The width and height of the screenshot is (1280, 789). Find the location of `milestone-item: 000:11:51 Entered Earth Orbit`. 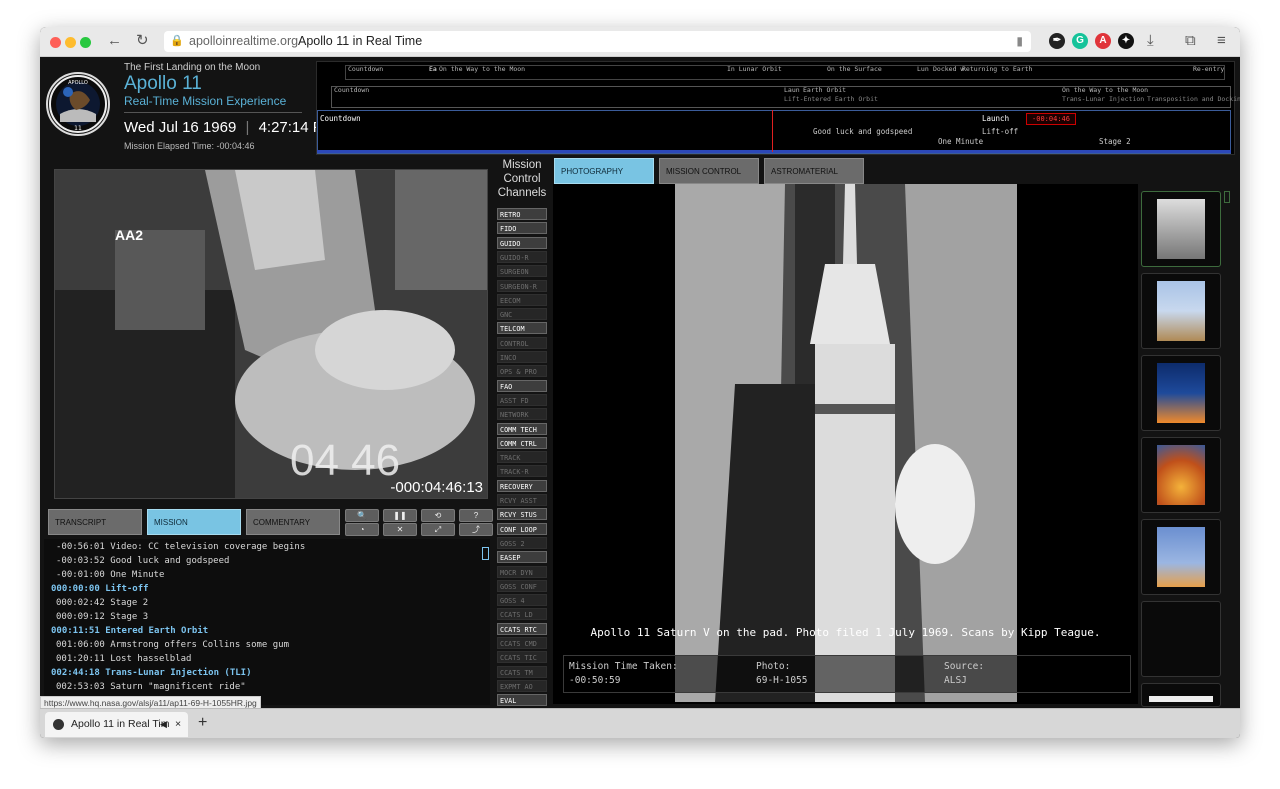

milestone-item: 000:11:51 Entered Earth Orbit is located at coordinates (129, 631).